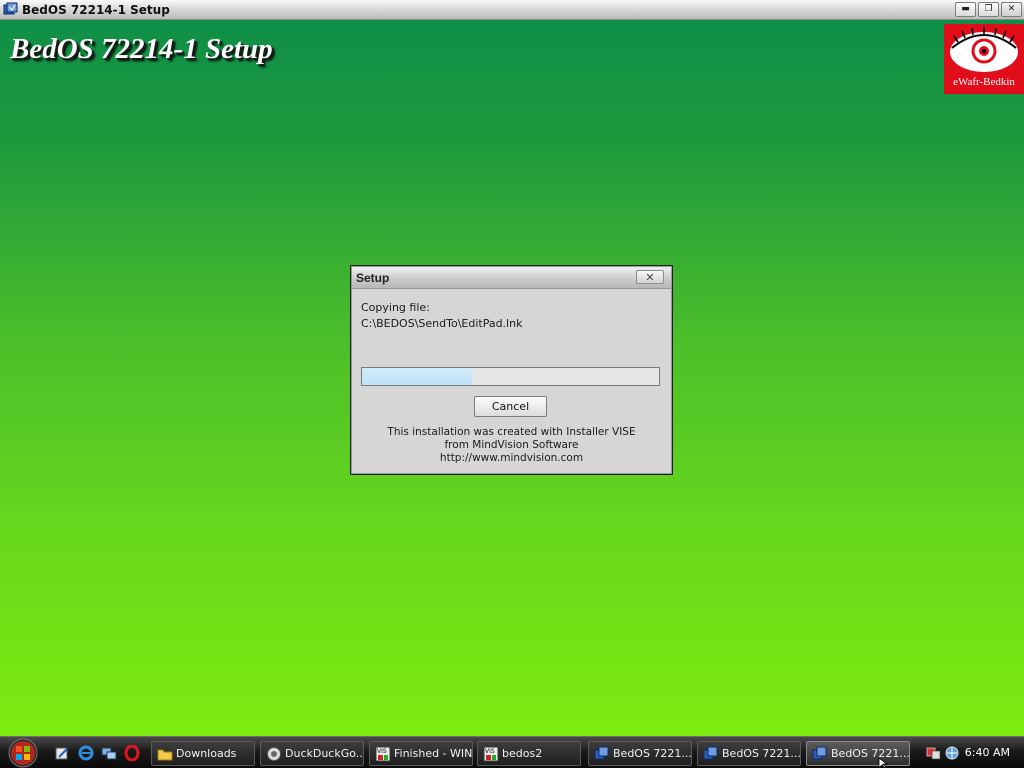 This screenshot has height=768, width=1024. Describe the element at coordinates (274, 754) in the screenshot. I see `duck-icon` at that location.